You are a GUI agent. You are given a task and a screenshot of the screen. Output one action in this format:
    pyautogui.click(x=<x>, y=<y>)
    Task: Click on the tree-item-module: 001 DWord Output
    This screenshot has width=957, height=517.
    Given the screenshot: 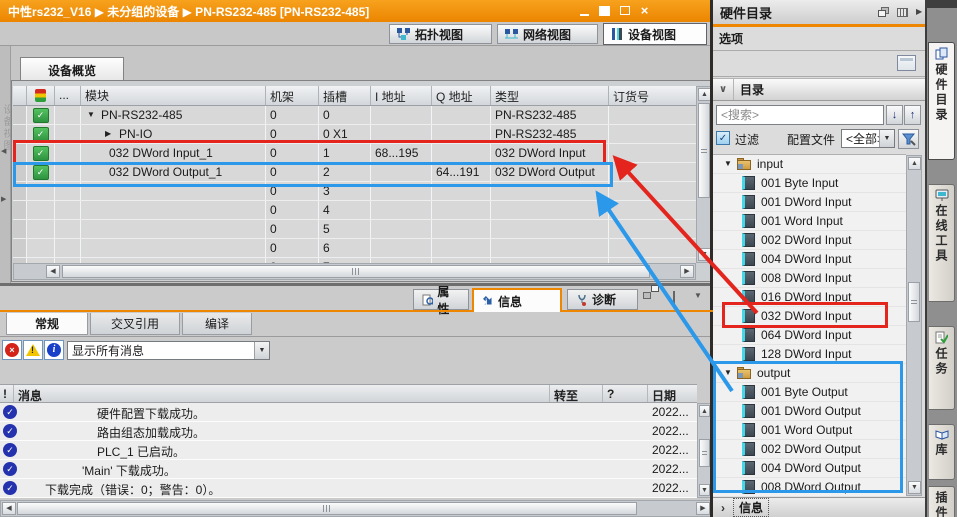 What is the action you would take?
    pyautogui.click(x=809, y=411)
    